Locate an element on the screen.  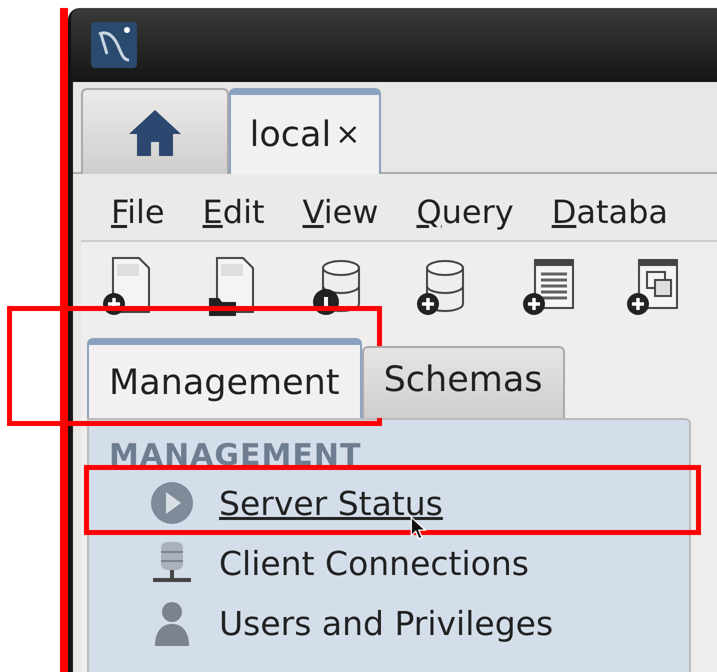
menu-item: Query is located at coordinates (465, 212).